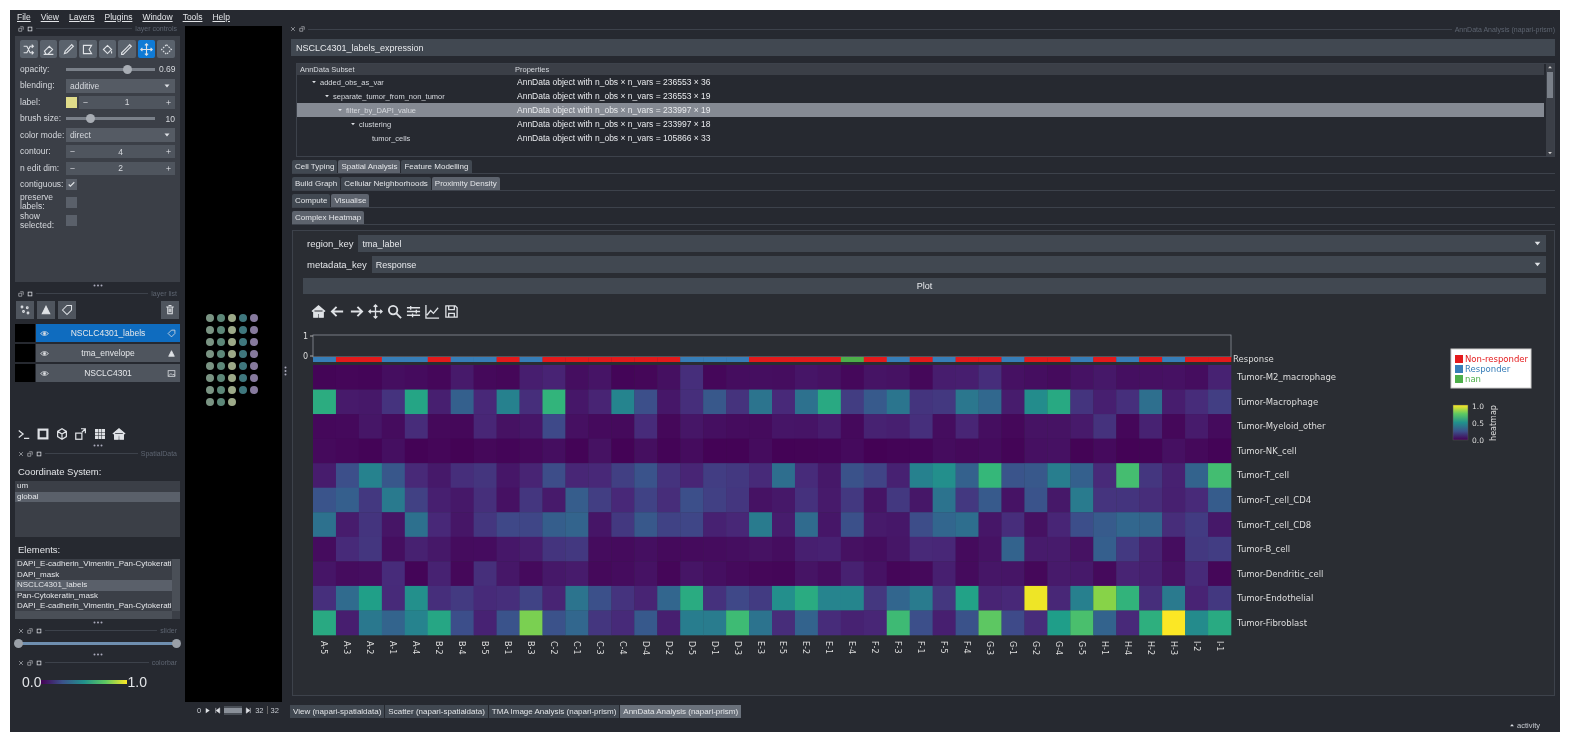  I want to click on menu-item: Tools, so click(192, 16).